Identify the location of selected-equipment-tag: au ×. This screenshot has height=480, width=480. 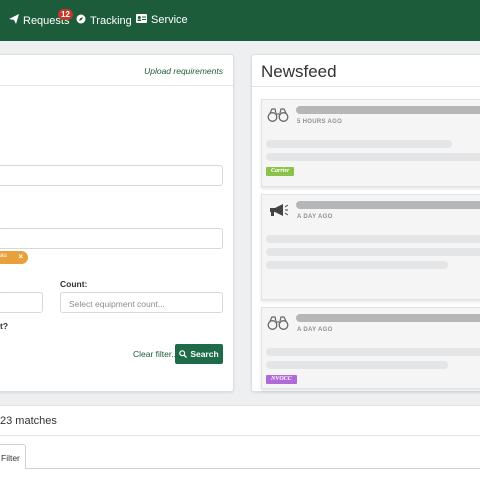
(14, 257).